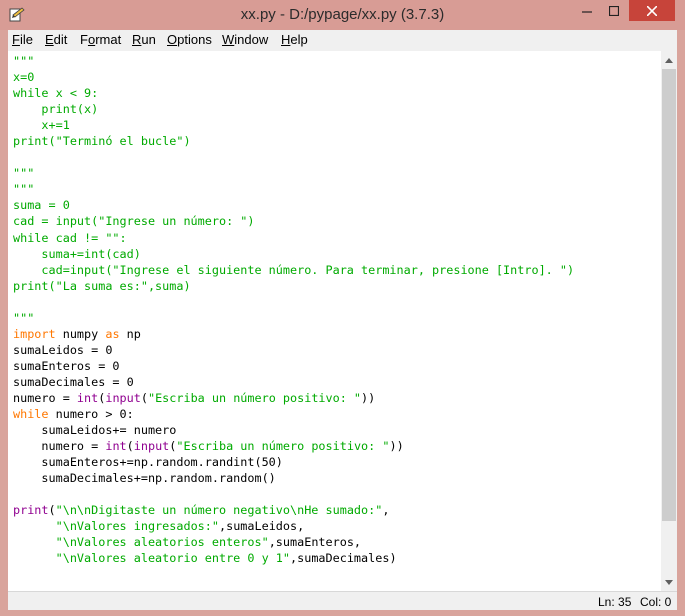 This screenshot has width=685, height=616. What do you see at coordinates (386, 510) in the screenshot?
I see `code-token: ,` at bounding box center [386, 510].